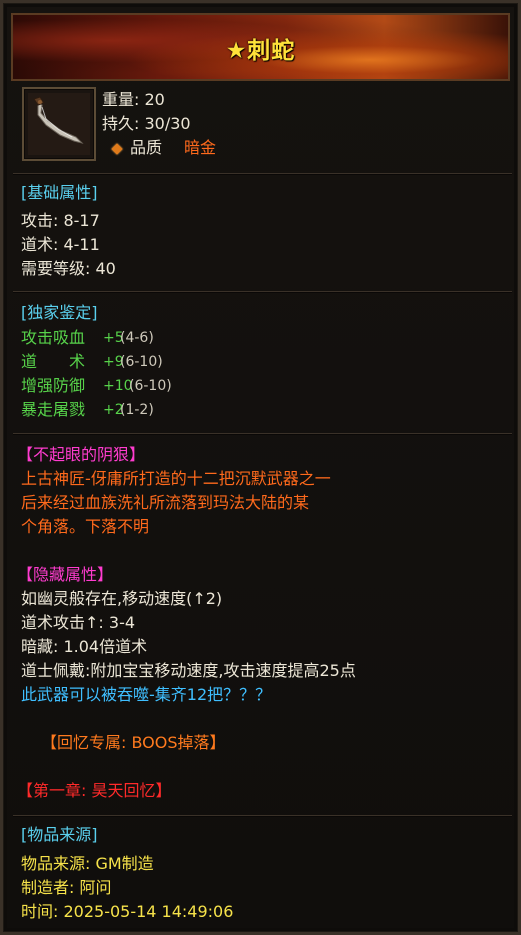  What do you see at coordinates (59, 834) in the screenshot?
I see `source-header: [物品来源]` at bounding box center [59, 834].